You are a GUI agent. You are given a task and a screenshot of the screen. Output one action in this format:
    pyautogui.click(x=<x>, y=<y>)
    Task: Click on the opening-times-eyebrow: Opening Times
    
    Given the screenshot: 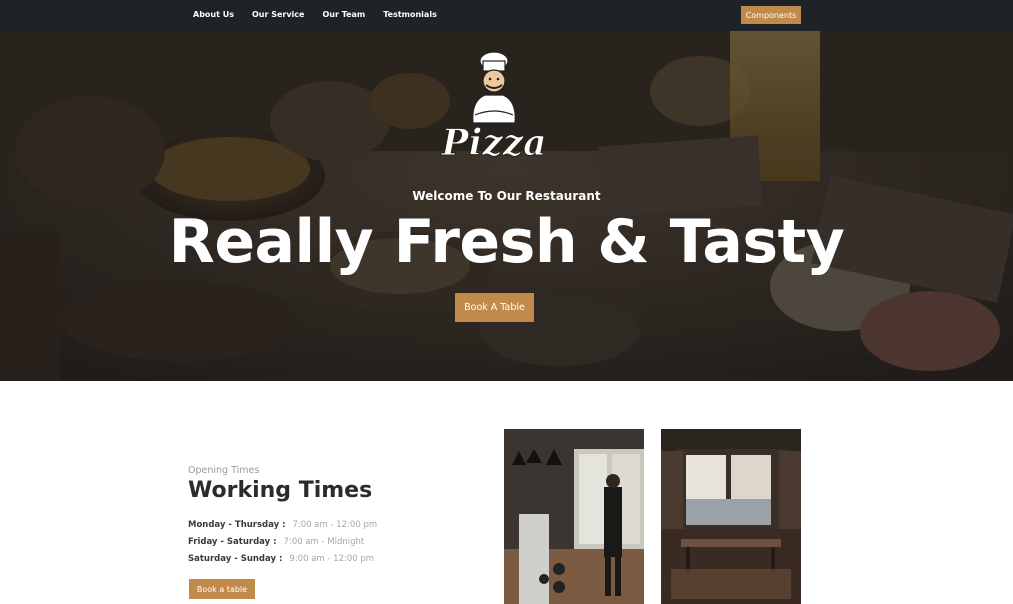 What is the action you would take?
    pyautogui.click(x=224, y=470)
    